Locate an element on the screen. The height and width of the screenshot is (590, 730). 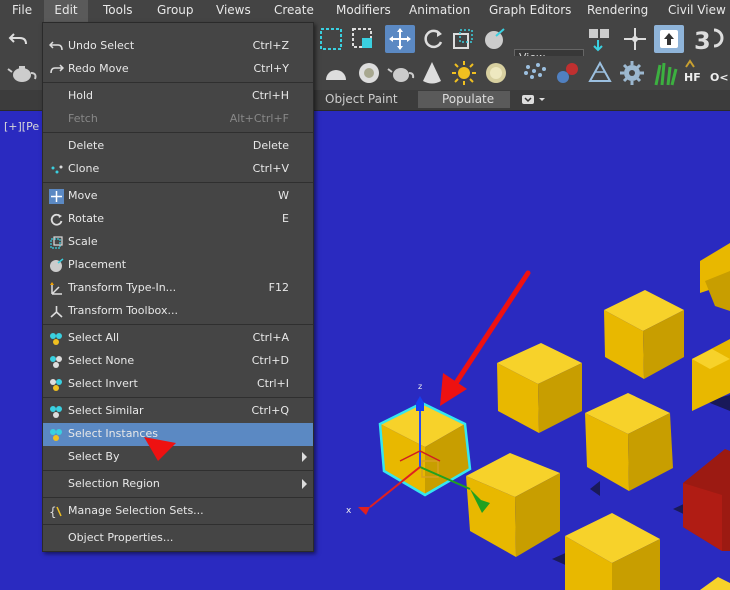
populate-tab: Populate is located at coordinates (464, 99).